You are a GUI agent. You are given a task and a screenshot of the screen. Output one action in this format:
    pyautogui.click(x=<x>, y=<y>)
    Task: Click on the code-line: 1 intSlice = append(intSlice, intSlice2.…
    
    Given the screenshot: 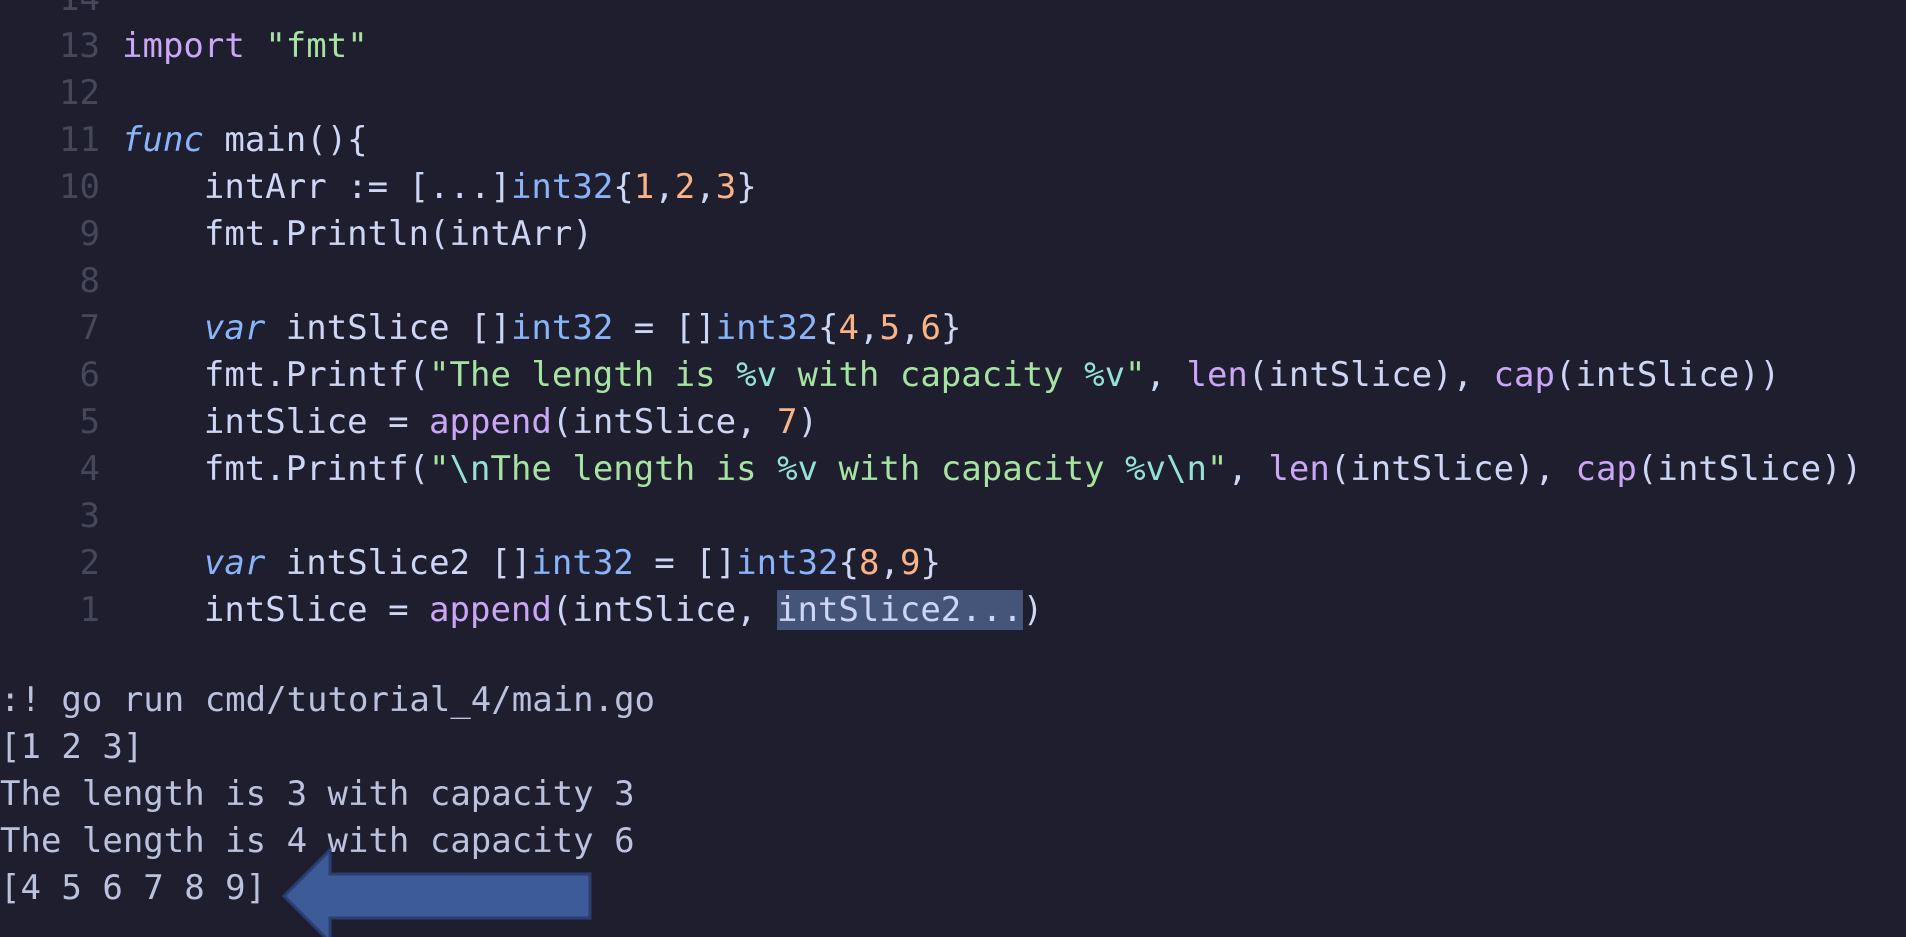 What is the action you would take?
    pyautogui.click(x=953, y=610)
    